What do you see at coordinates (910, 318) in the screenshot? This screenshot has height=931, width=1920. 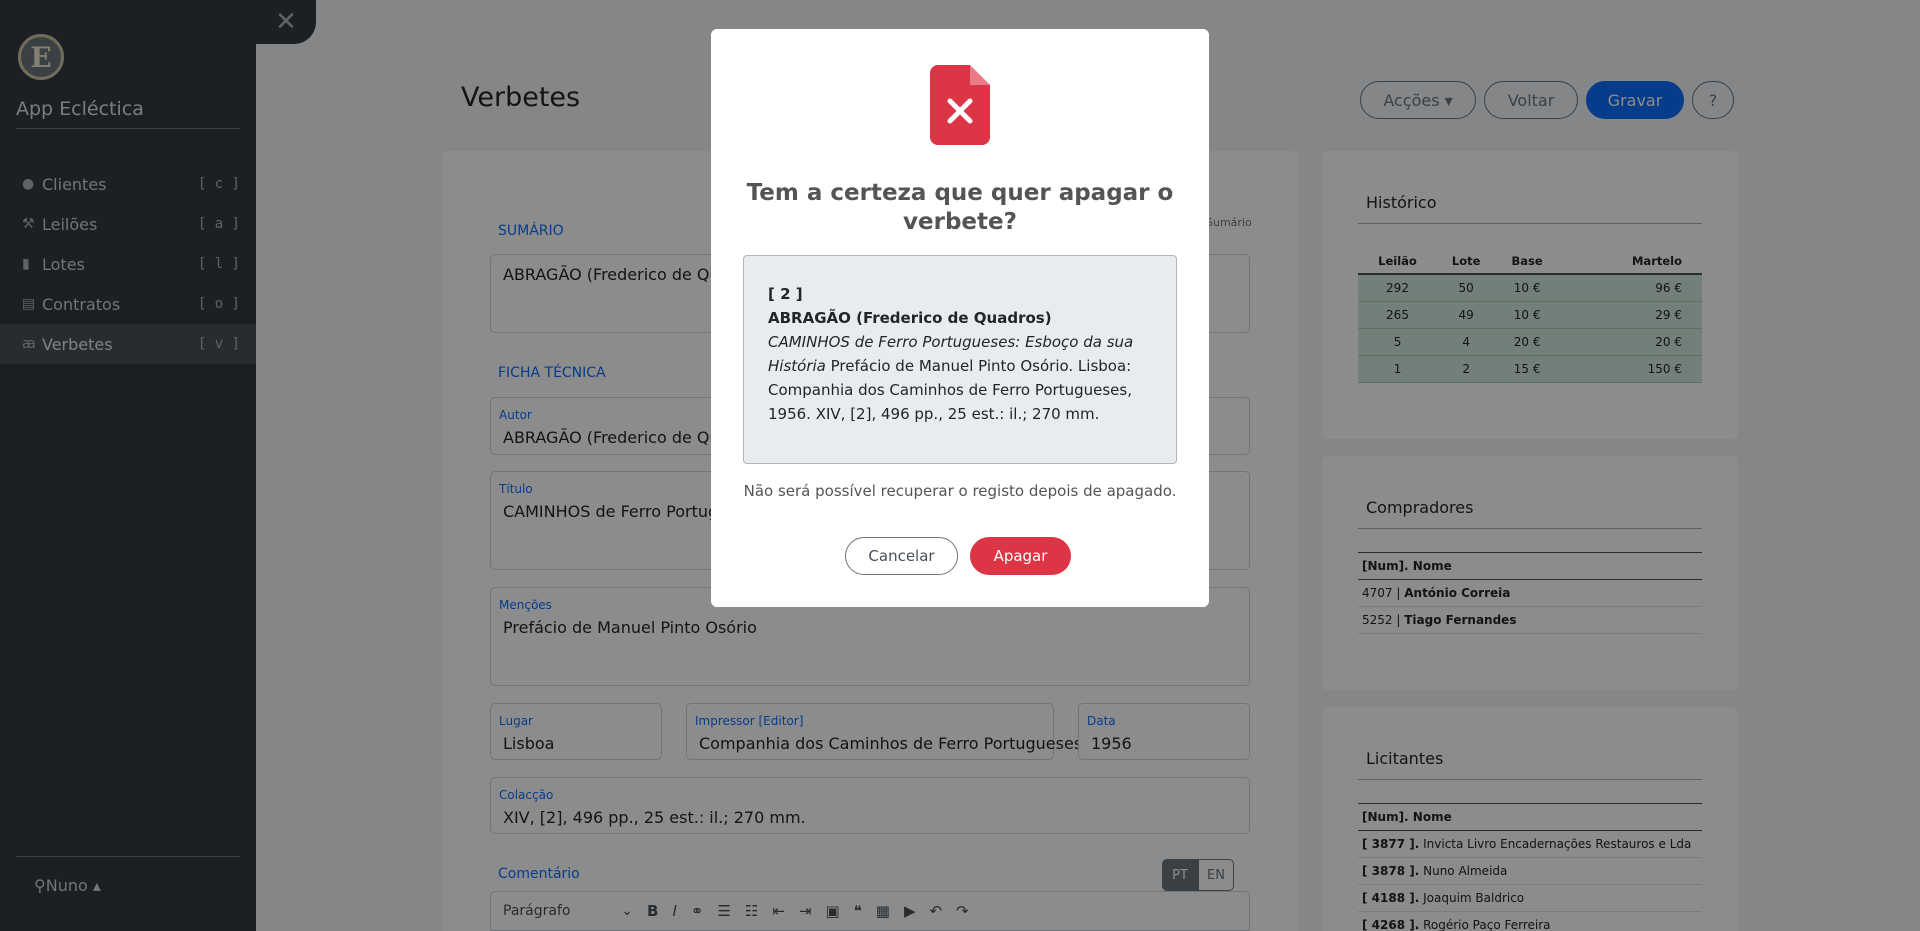 I see `record-author: ABRAGÃO (Frederico de Quadros)` at bounding box center [910, 318].